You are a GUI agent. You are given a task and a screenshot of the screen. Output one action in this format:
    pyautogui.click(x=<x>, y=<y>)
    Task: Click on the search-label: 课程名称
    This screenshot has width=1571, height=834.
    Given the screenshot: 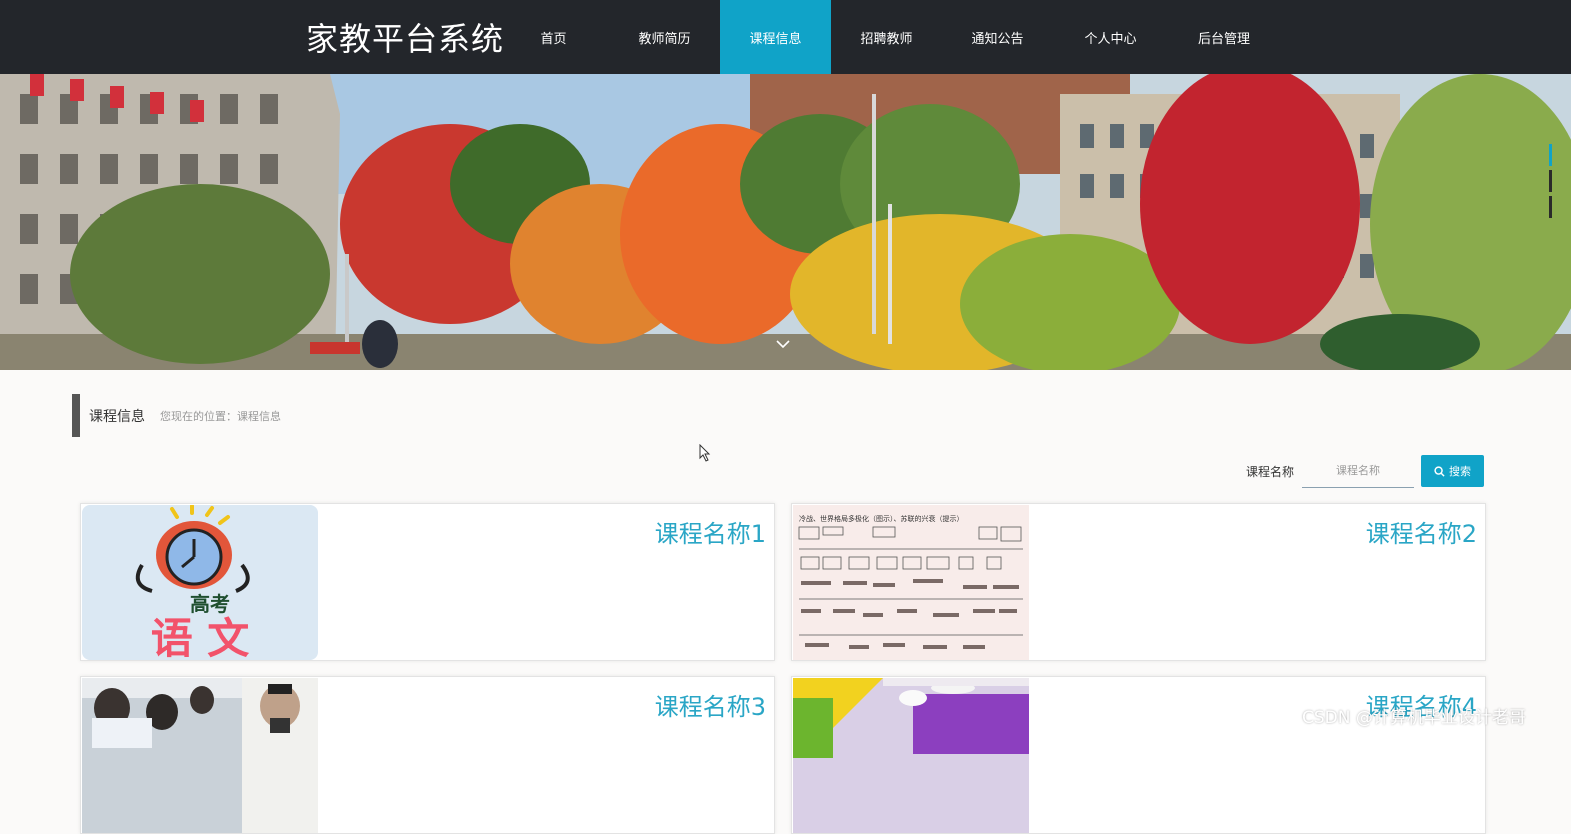 What is the action you would take?
    pyautogui.click(x=1270, y=471)
    